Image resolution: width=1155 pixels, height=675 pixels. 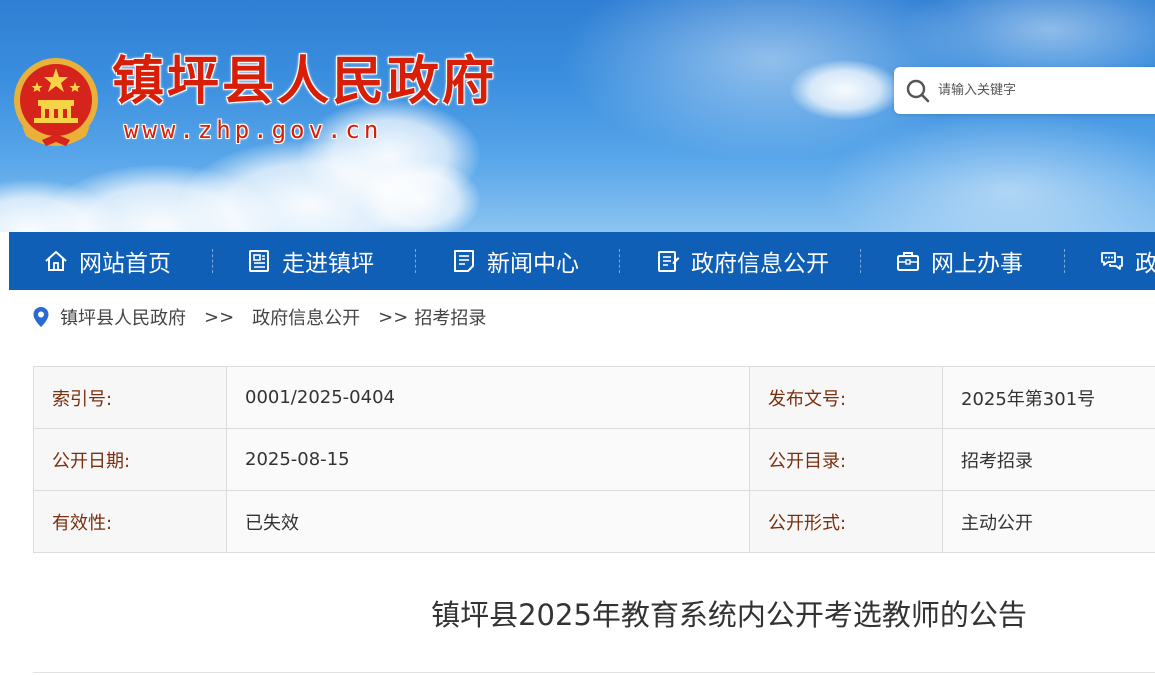 I want to click on nav-item-label: 政府信息公开, so click(x=760, y=264).